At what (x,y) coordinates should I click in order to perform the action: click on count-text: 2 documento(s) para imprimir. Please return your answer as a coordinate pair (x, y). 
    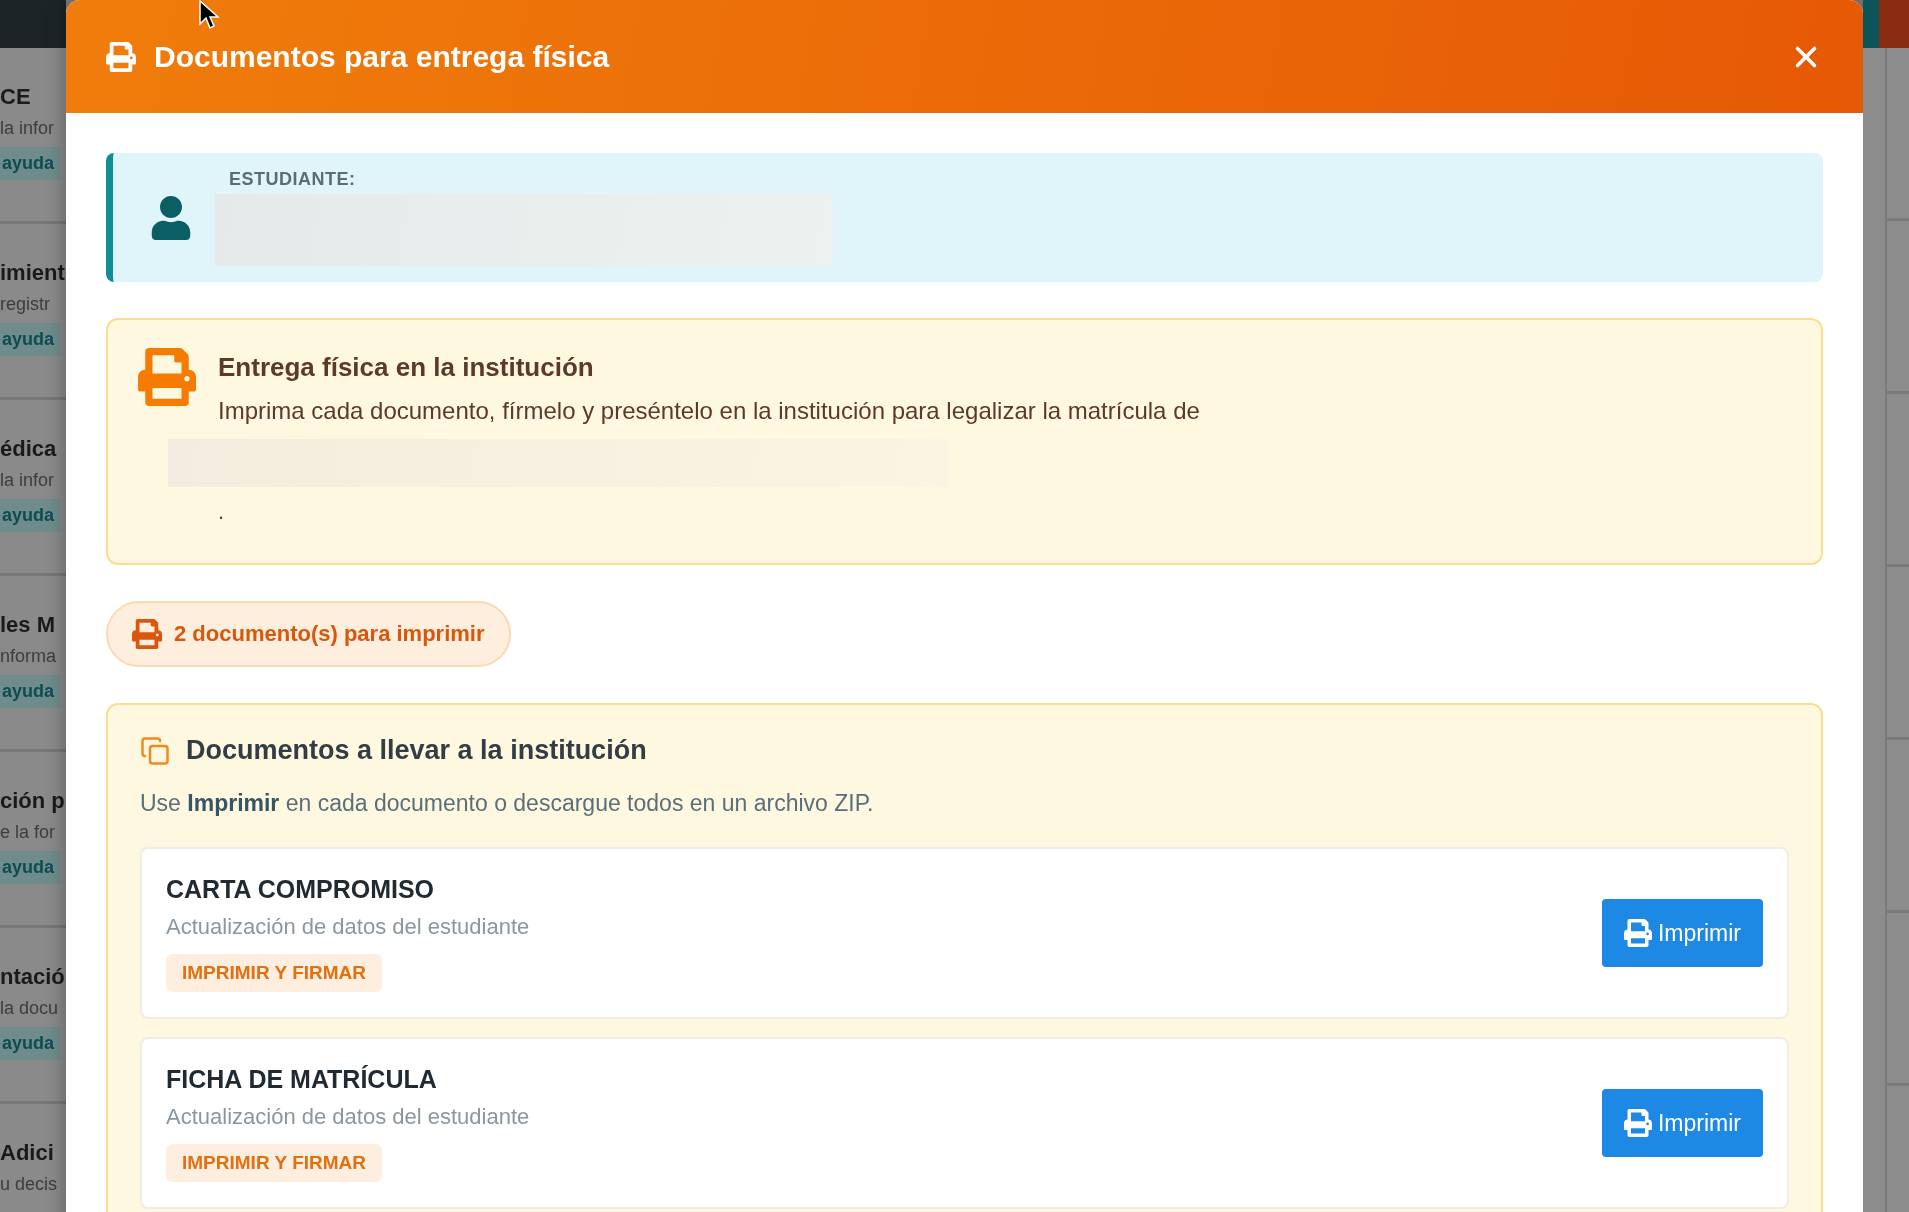
    Looking at the image, I should click on (329, 634).